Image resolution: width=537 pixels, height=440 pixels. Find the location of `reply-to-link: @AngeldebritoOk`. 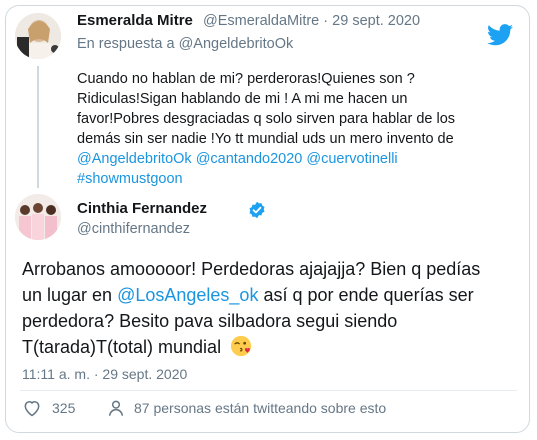

reply-to-link: @AngeldebritoOk is located at coordinates (236, 44).